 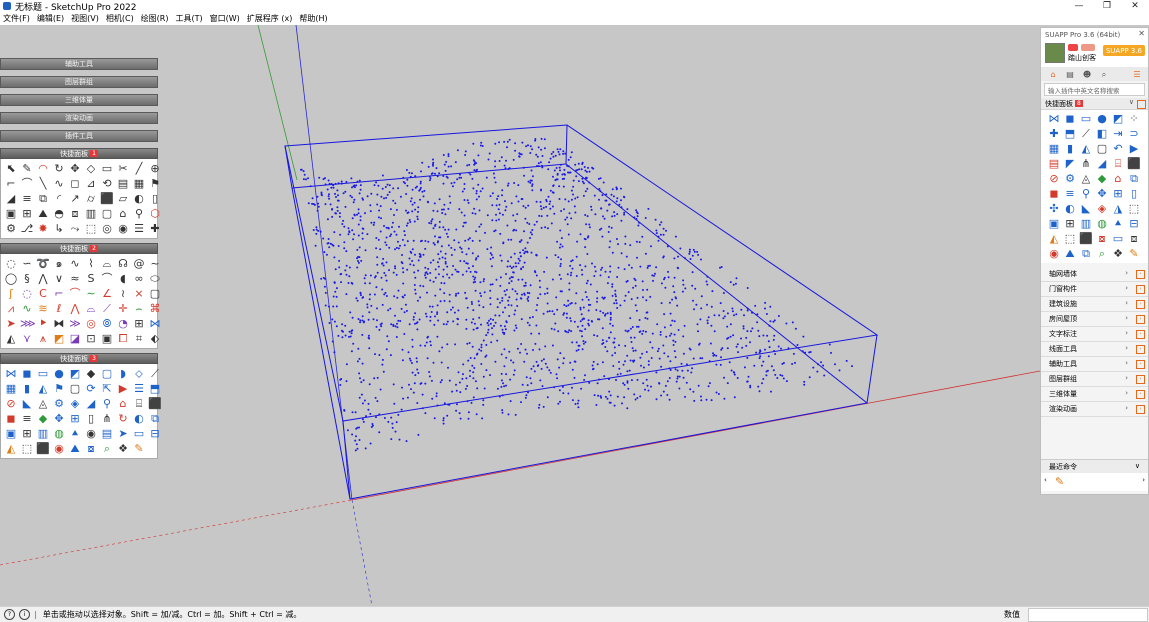 What do you see at coordinates (139, 448) in the screenshot?
I see `pen-orange-icon: ✎` at bounding box center [139, 448].